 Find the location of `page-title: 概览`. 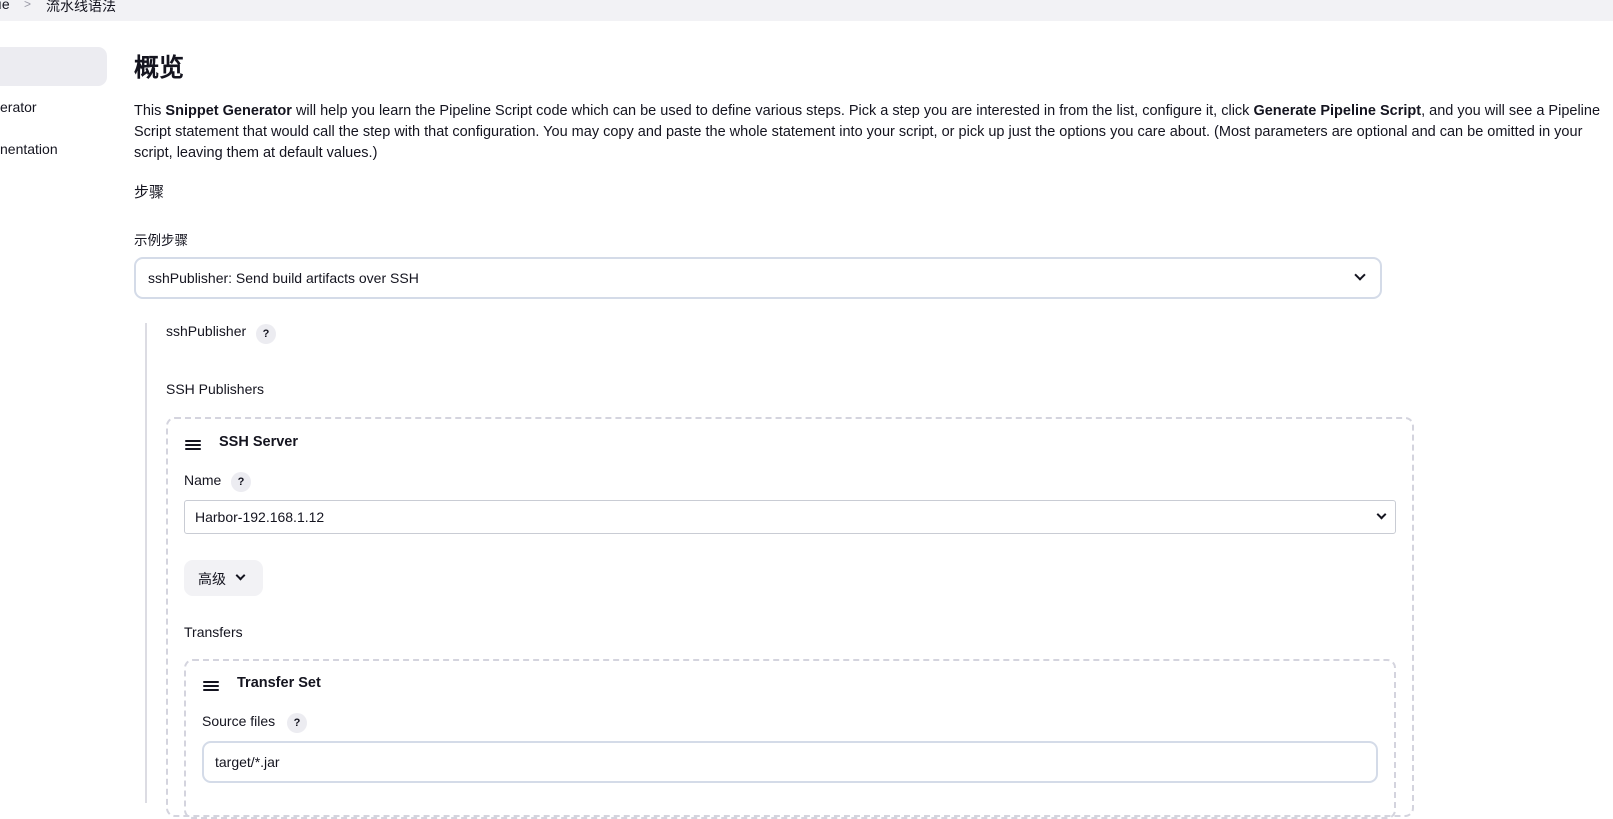

page-title: 概览 is located at coordinates (159, 68).